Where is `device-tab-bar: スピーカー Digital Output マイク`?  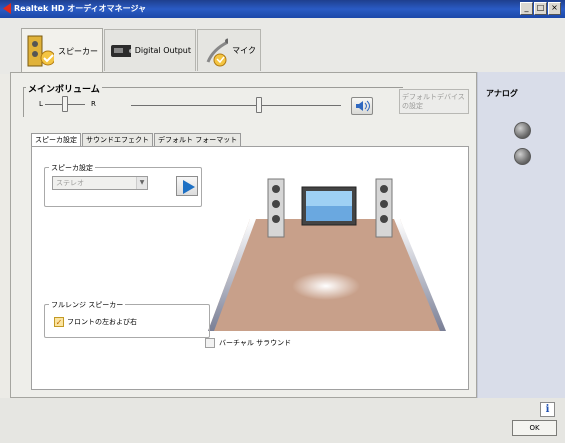 device-tab-bar: スピーカー Digital Output マイク is located at coordinates (282, 46).